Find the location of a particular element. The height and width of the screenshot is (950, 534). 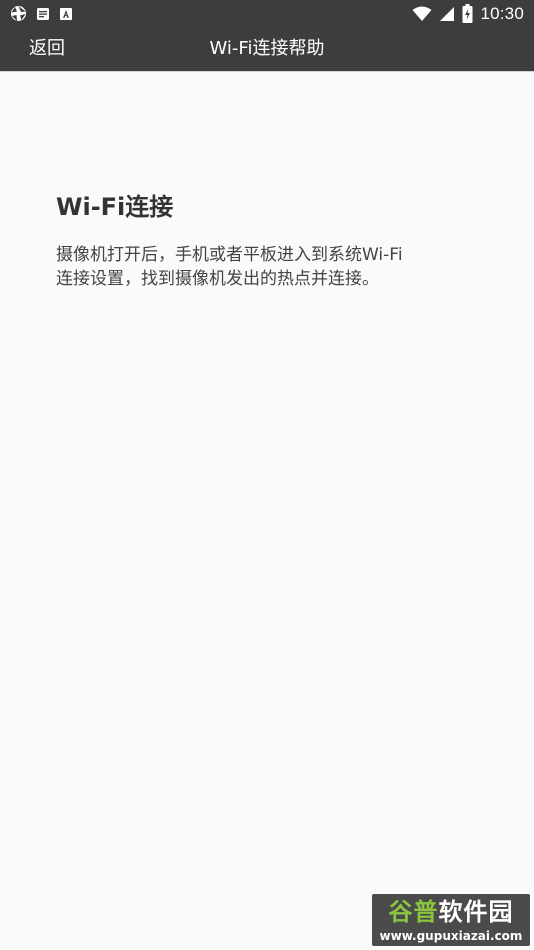

watermark-url: www.gupuxiazai.com is located at coordinates (451, 936).